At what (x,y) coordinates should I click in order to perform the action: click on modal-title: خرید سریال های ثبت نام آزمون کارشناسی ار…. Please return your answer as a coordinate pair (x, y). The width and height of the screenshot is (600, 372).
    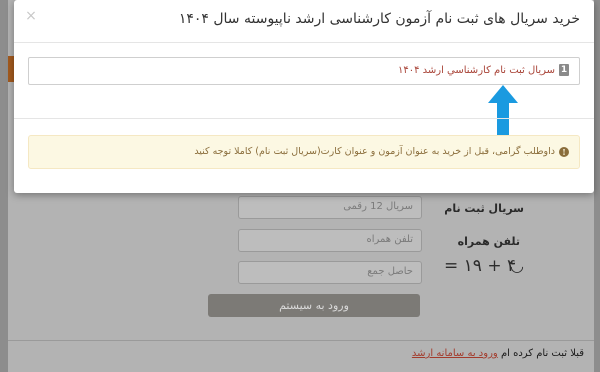
    Looking at the image, I should click on (379, 19).